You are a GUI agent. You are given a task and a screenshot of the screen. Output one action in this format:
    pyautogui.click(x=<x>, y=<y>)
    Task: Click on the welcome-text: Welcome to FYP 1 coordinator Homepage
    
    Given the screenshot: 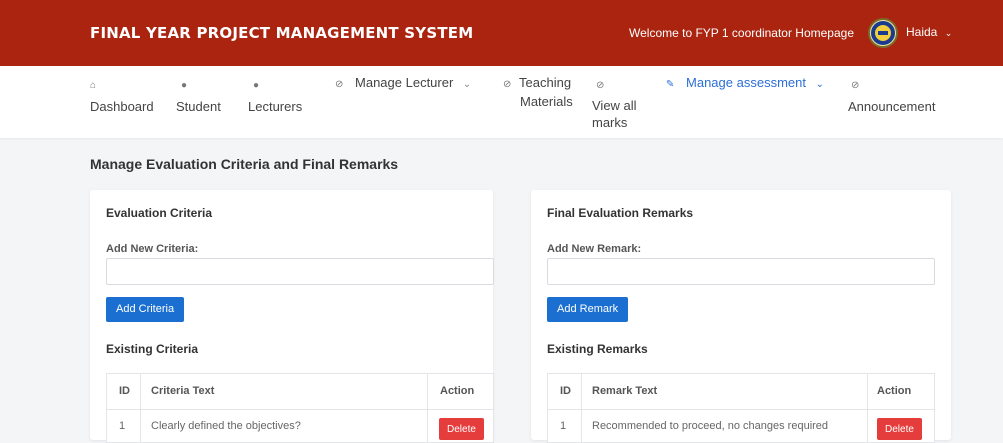 What is the action you would take?
    pyautogui.click(x=742, y=33)
    